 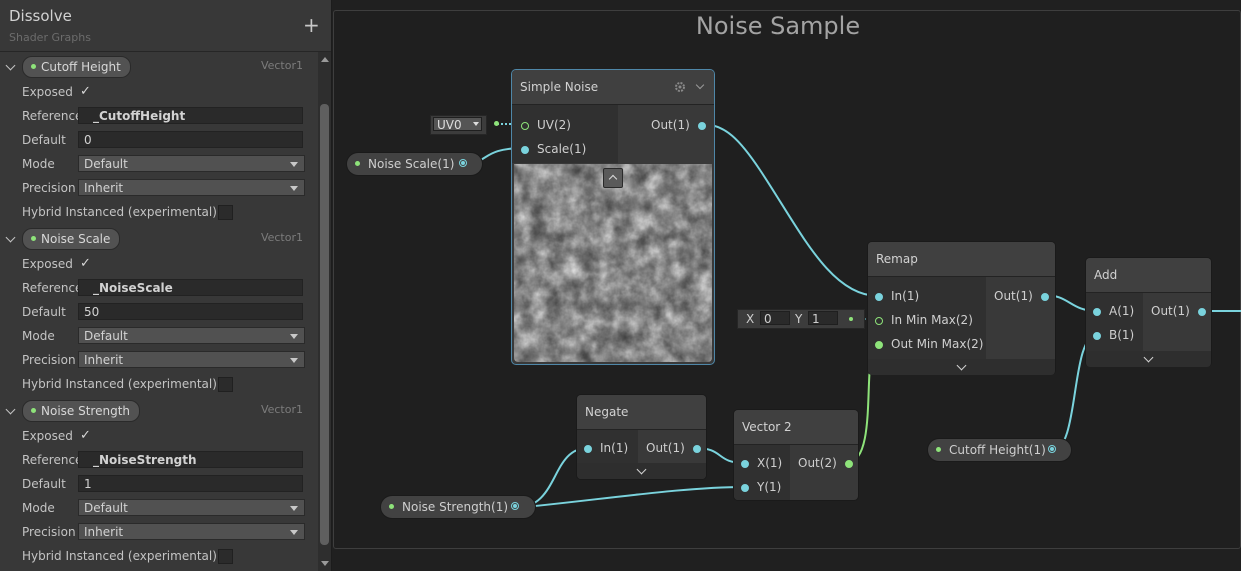 I want to click on port-in-min-max: In Min Max(2), so click(x=924, y=320).